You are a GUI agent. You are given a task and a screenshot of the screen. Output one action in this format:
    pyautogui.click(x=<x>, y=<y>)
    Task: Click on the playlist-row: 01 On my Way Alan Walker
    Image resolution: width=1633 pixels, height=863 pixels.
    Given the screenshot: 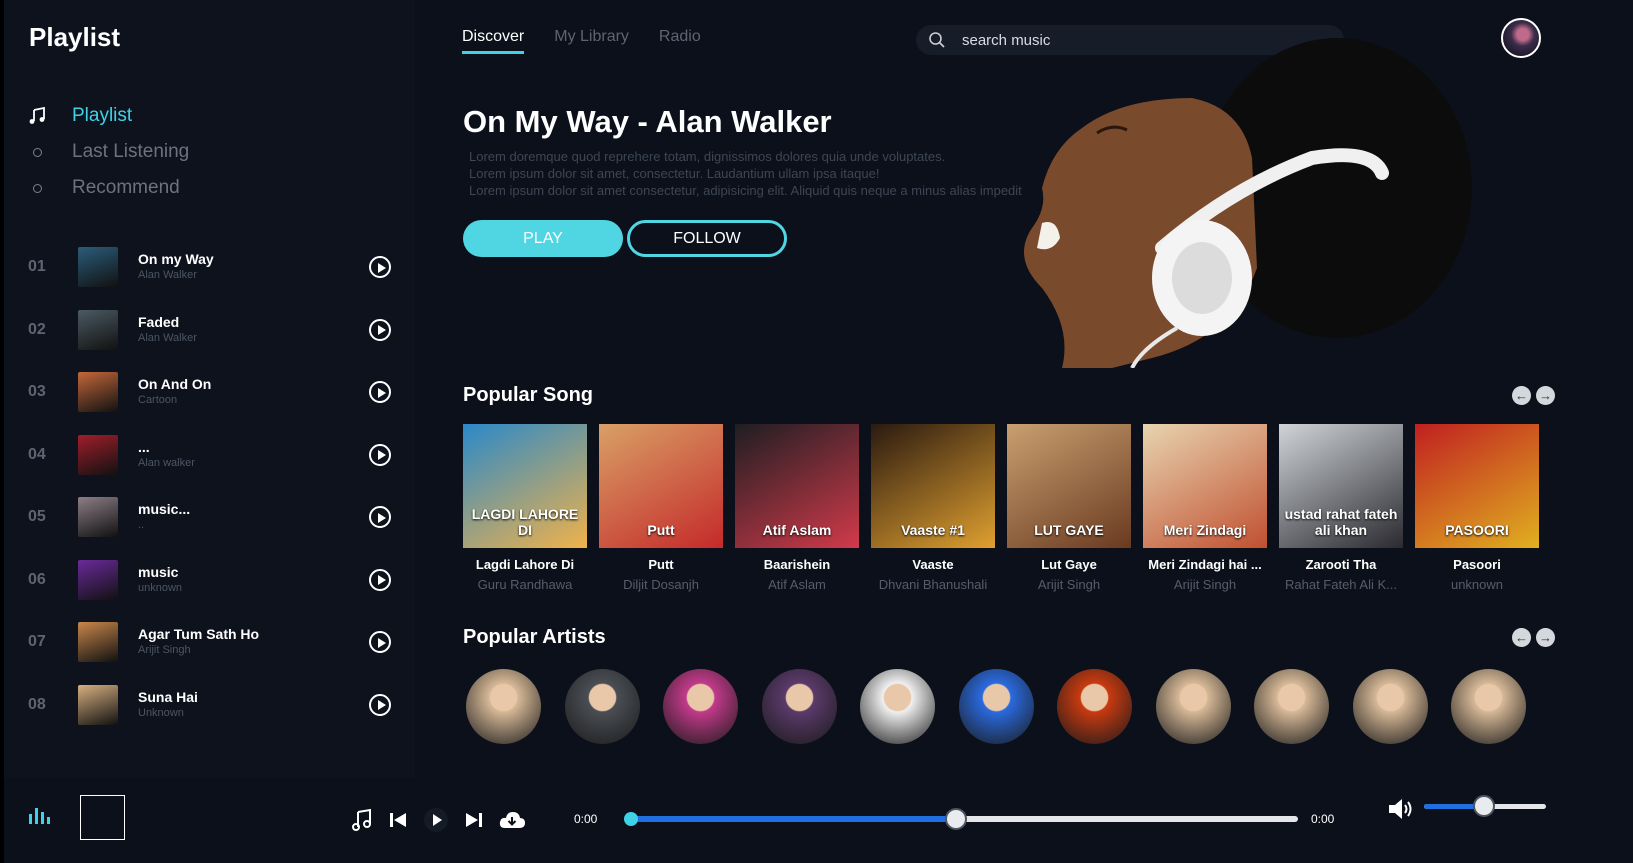 What is the action you would take?
    pyautogui.click(x=208, y=267)
    